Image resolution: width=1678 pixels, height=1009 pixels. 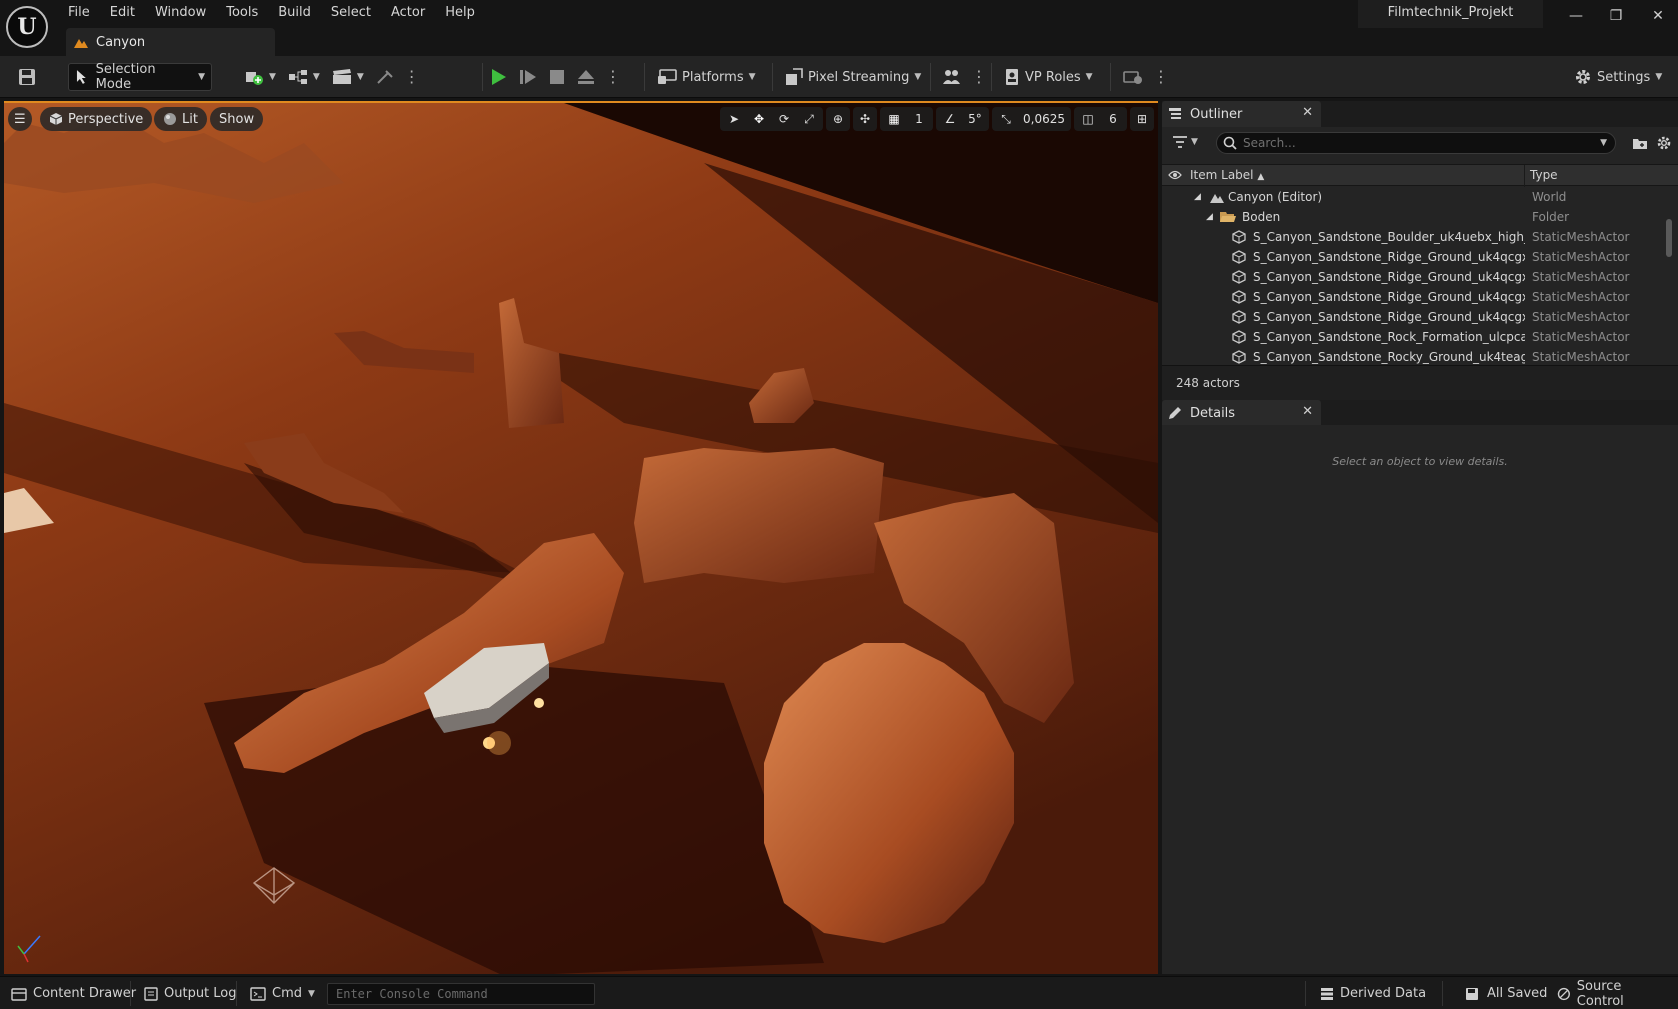 What do you see at coordinates (122, 13) in the screenshot?
I see `menu-edit: Edit` at bounding box center [122, 13].